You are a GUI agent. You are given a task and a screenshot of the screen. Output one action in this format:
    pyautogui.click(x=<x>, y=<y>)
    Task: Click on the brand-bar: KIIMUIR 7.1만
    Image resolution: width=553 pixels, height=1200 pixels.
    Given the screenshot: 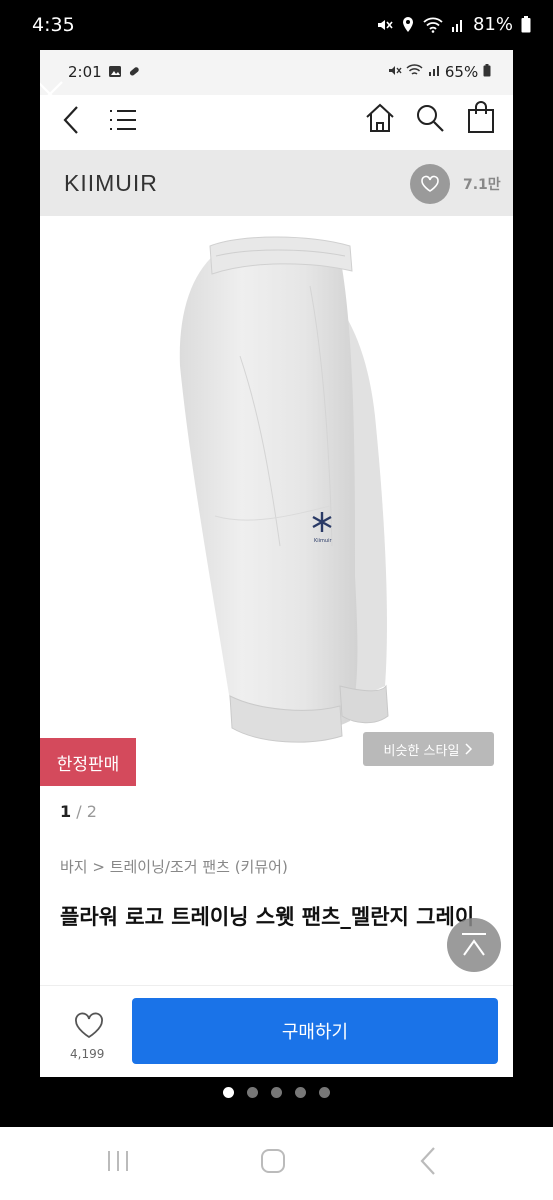 What is the action you would take?
    pyautogui.click(x=276, y=183)
    